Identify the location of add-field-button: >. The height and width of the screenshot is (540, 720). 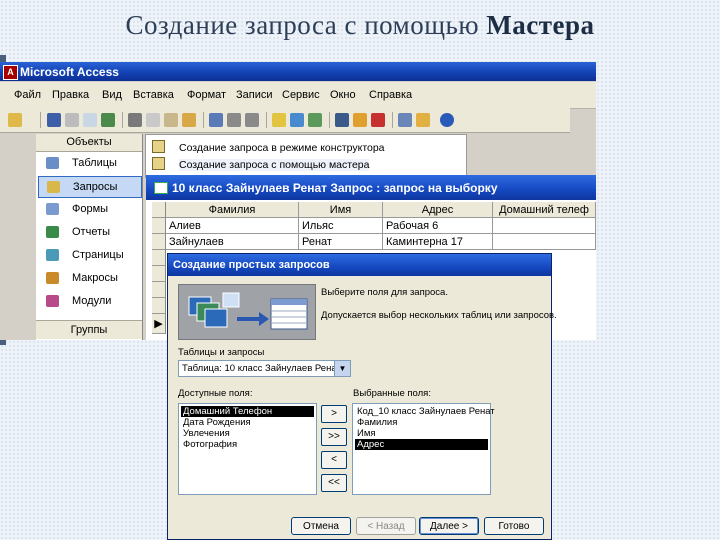
(334, 414).